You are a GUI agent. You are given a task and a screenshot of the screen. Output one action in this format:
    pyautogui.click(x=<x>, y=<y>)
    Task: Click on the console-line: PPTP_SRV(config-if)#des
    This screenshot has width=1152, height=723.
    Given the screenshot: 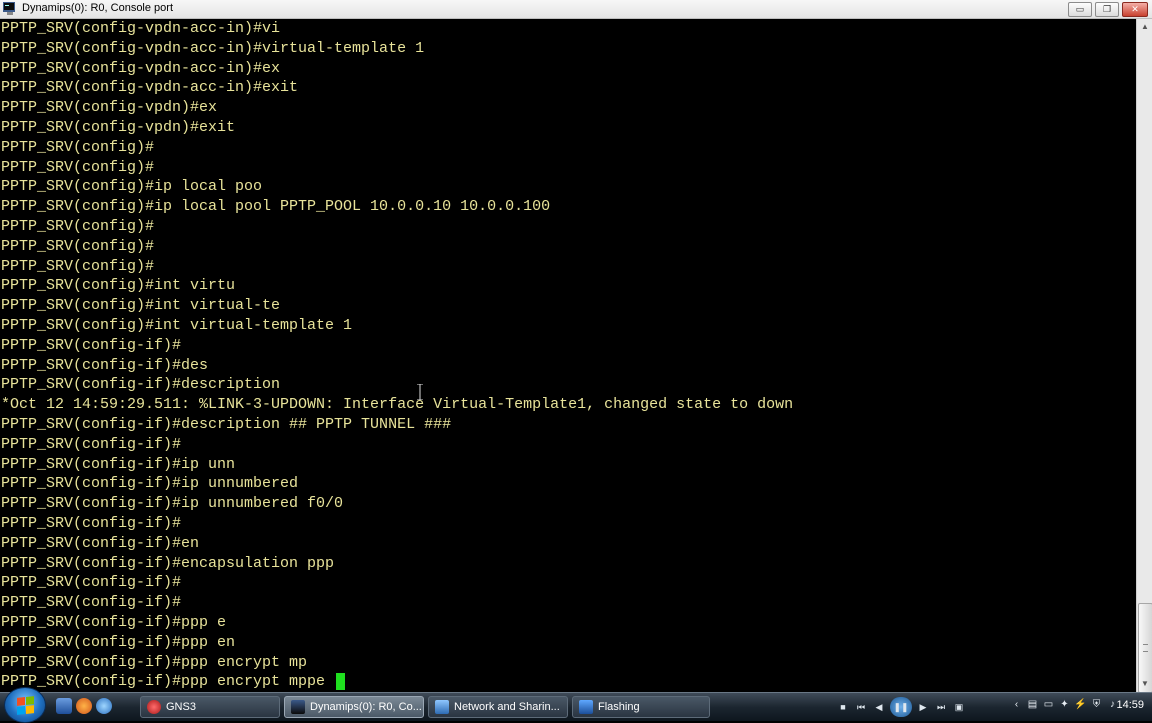 What is the action you would take?
    pyautogui.click(x=105, y=365)
    